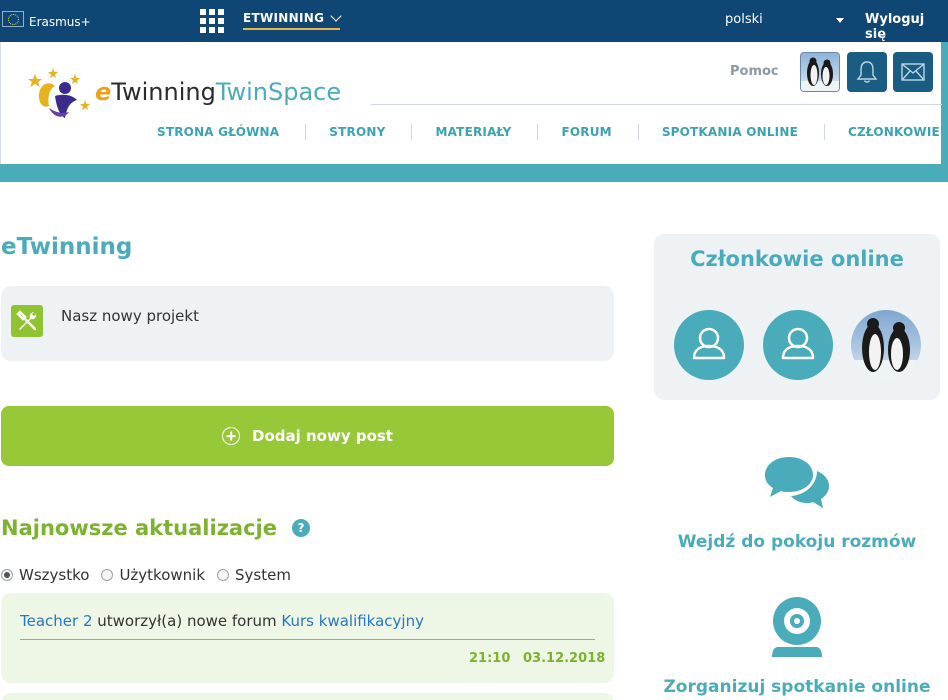 This screenshot has width=948, height=700. What do you see at coordinates (894, 132) in the screenshot?
I see `nav-item-members: CZŁONKOWIE` at bounding box center [894, 132].